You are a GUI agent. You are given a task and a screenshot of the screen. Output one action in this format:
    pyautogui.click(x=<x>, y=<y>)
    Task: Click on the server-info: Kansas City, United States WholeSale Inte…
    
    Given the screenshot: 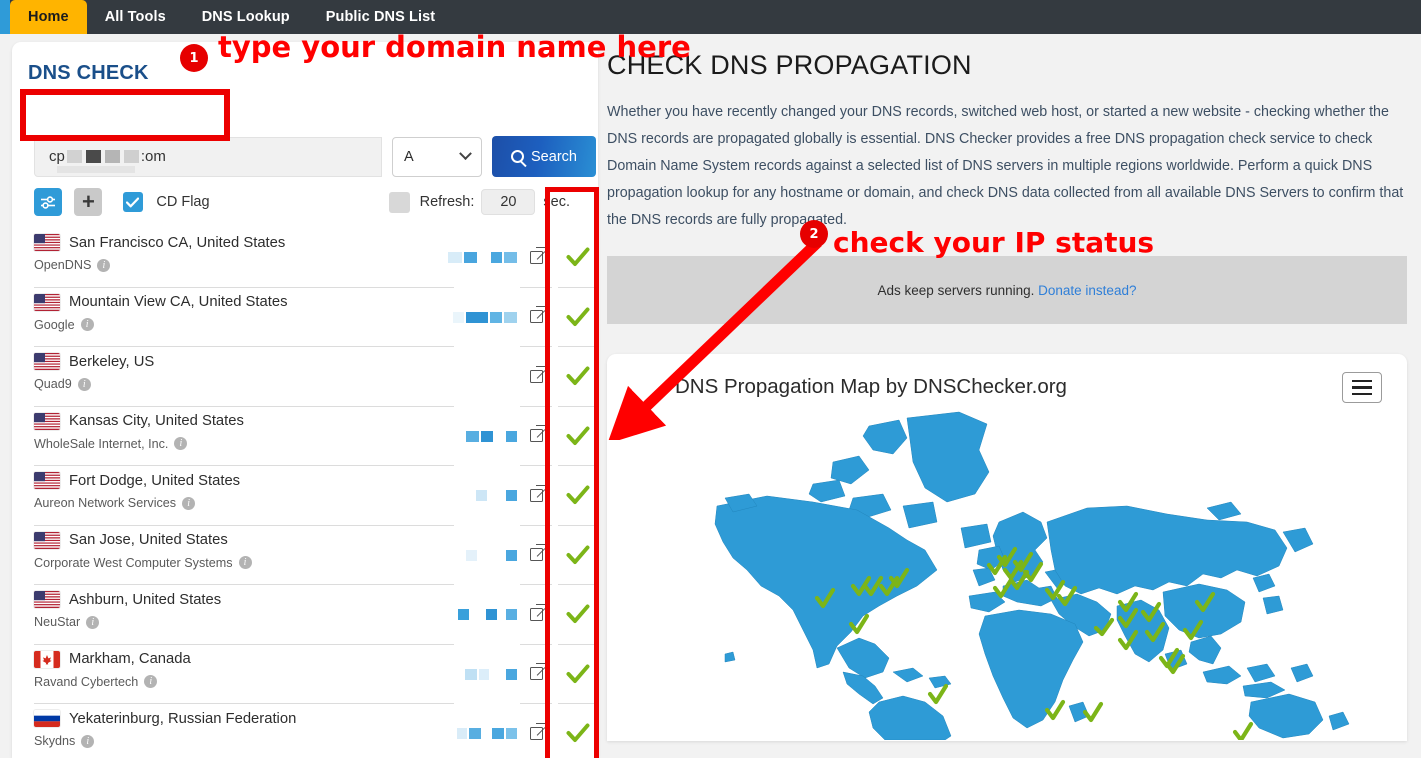 What is the action you would take?
    pyautogui.click(x=244, y=436)
    